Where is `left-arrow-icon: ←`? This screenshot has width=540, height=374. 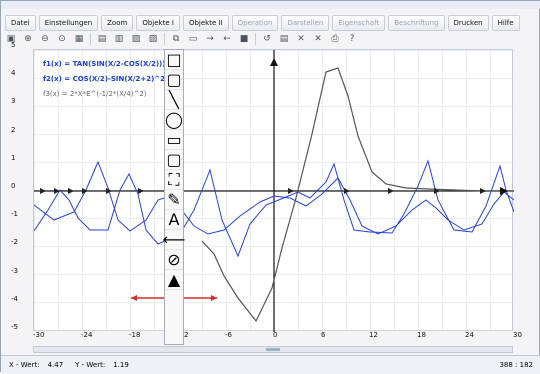
left-arrow-icon: ← is located at coordinates (227, 39).